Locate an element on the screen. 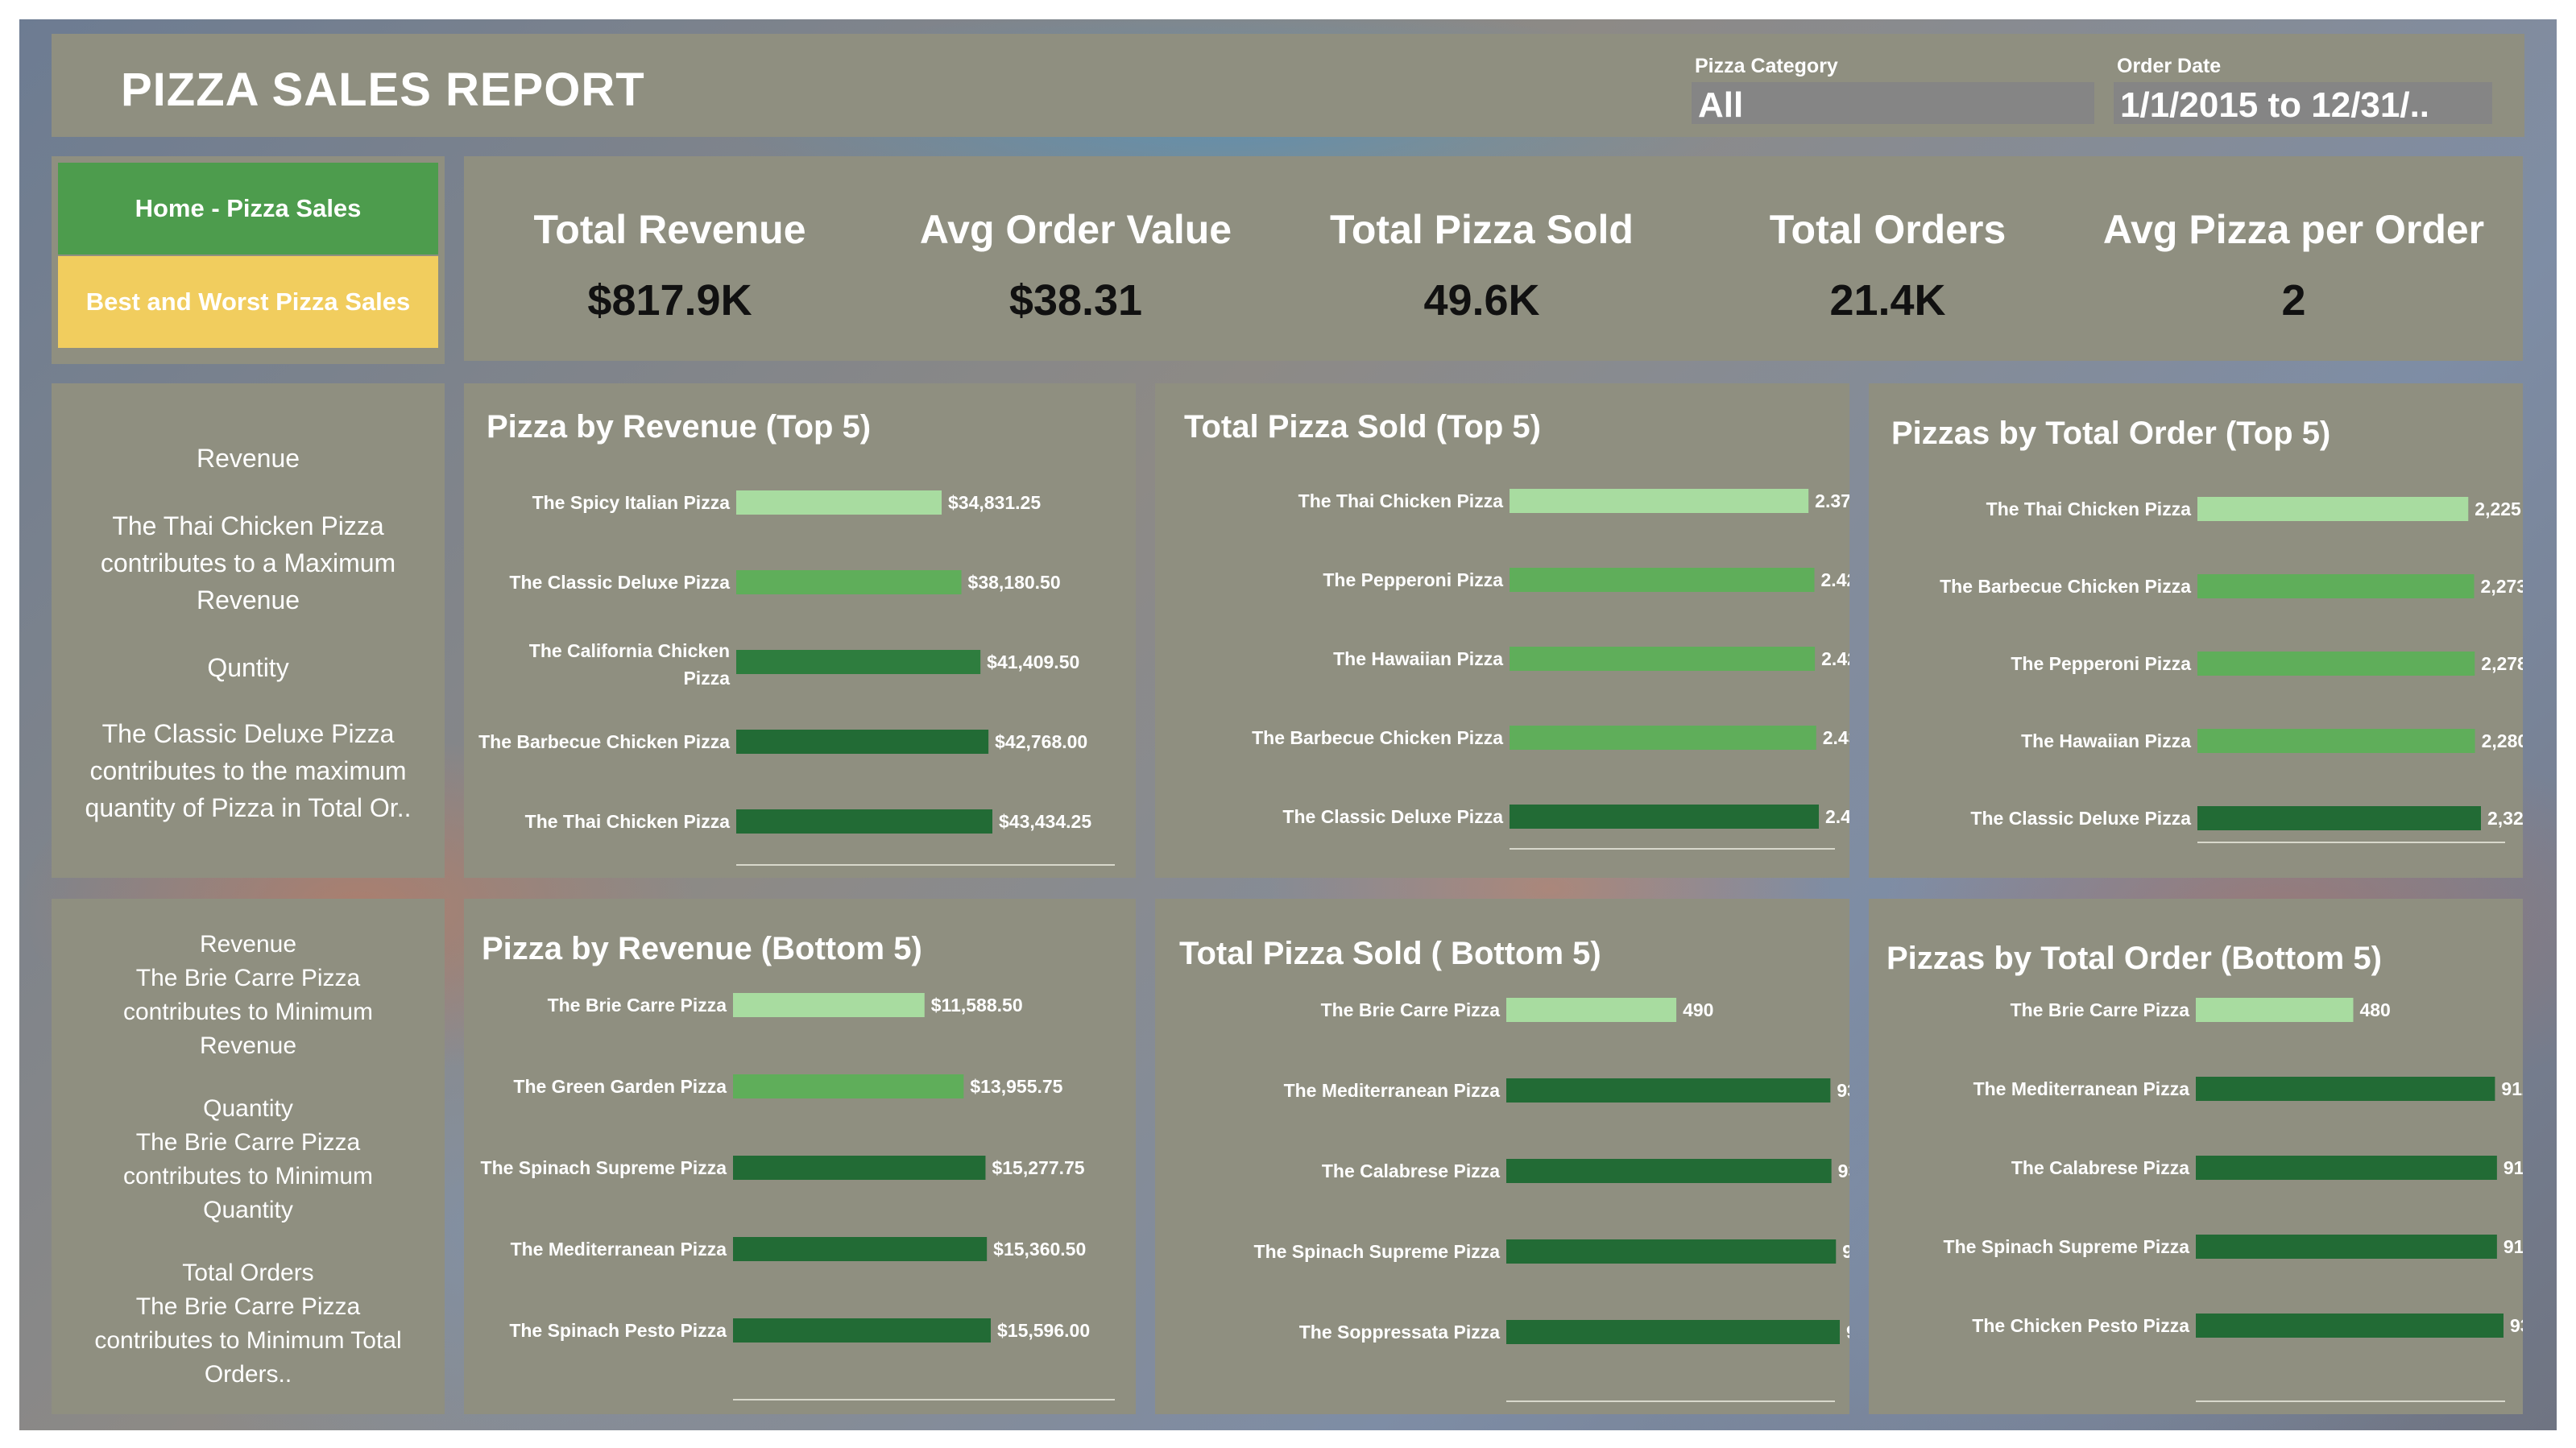 This screenshot has height=1448, width=2576. data-label: $38,180.50 is located at coordinates (1014, 582).